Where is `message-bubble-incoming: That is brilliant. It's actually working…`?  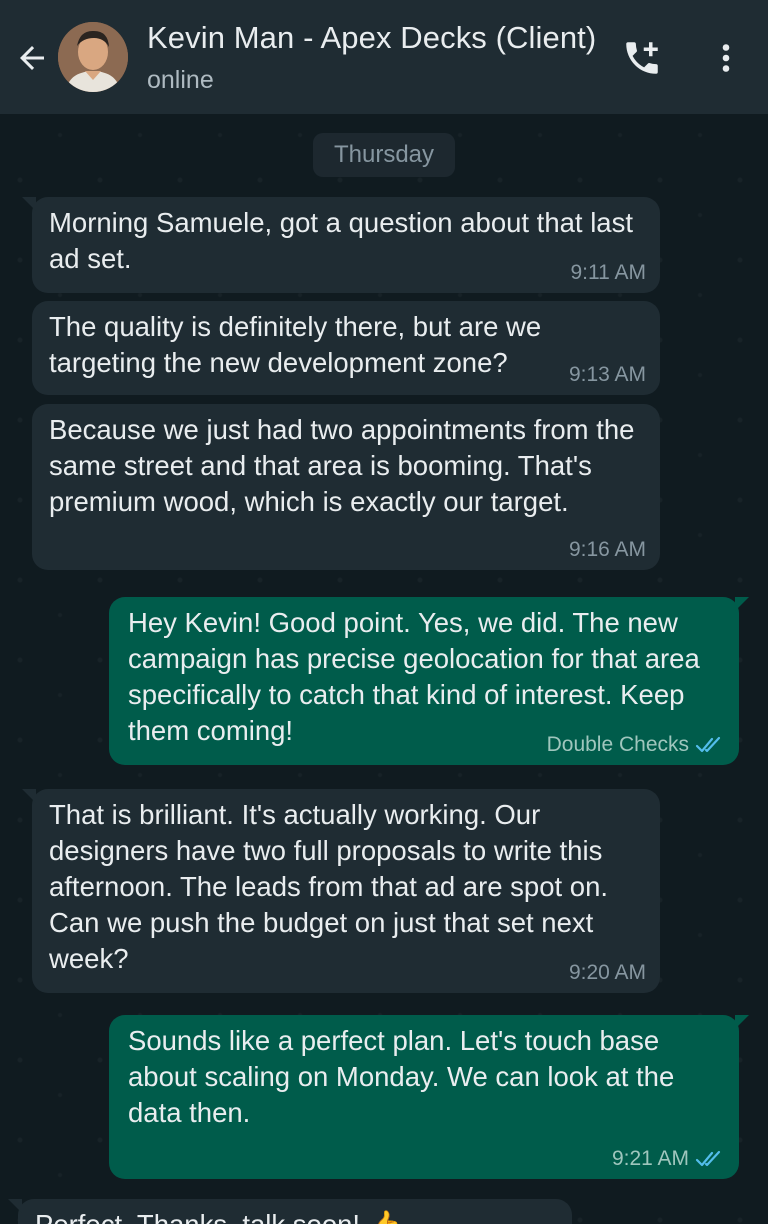
message-bubble-incoming: That is brilliant. It's actually working… is located at coordinates (341, 891).